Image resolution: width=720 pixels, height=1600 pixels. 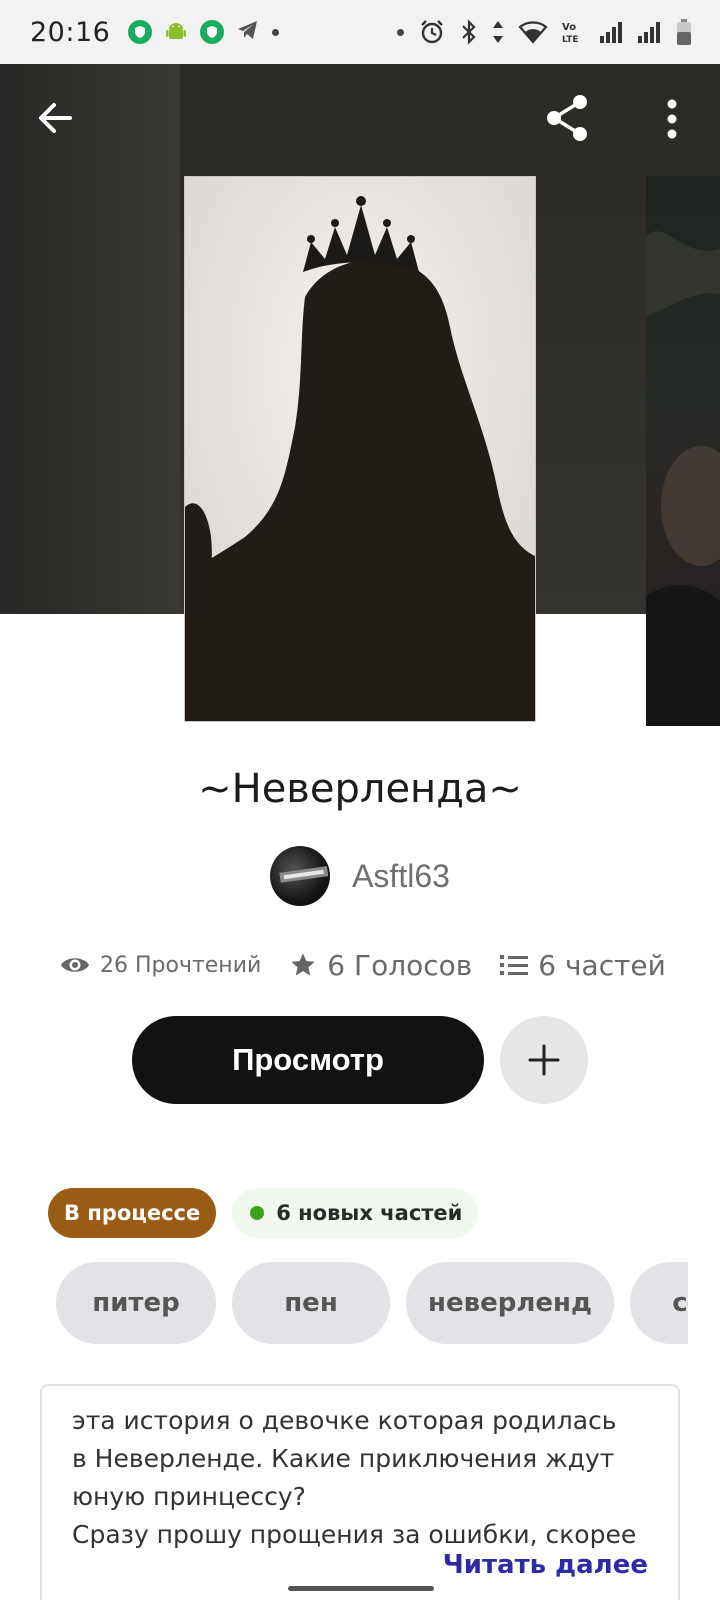 I want to click on android-icon, so click(x=176, y=32).